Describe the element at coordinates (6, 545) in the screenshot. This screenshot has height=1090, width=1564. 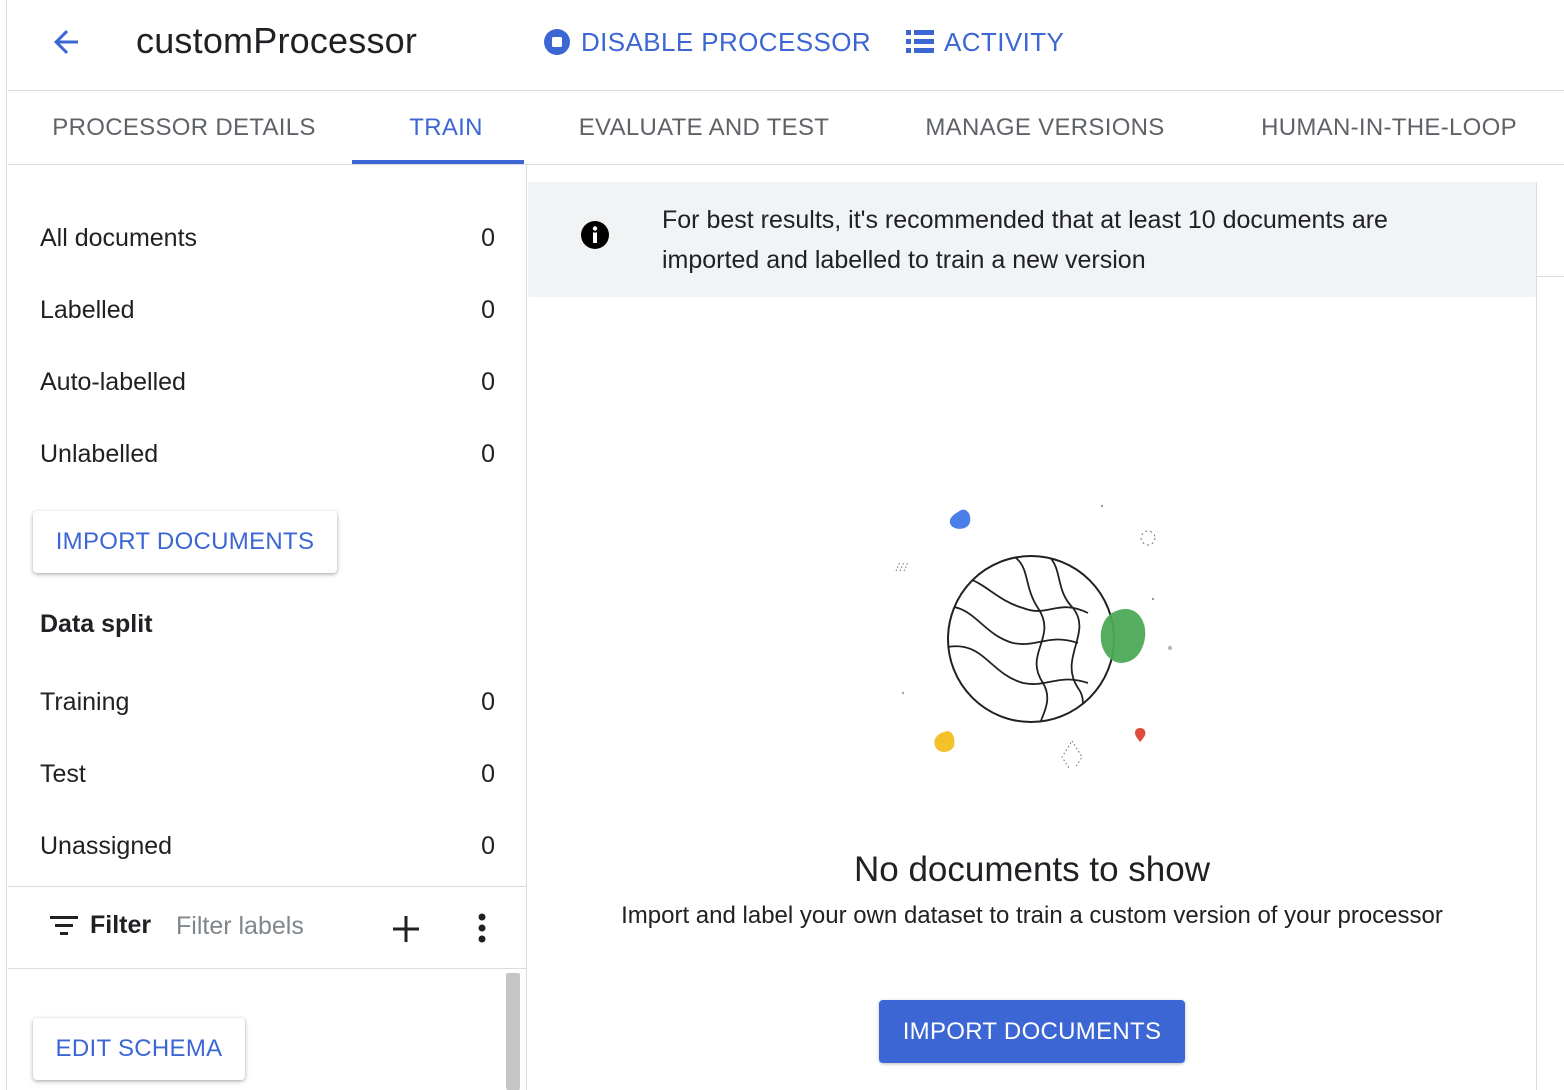
I see `window-edge` at that location.